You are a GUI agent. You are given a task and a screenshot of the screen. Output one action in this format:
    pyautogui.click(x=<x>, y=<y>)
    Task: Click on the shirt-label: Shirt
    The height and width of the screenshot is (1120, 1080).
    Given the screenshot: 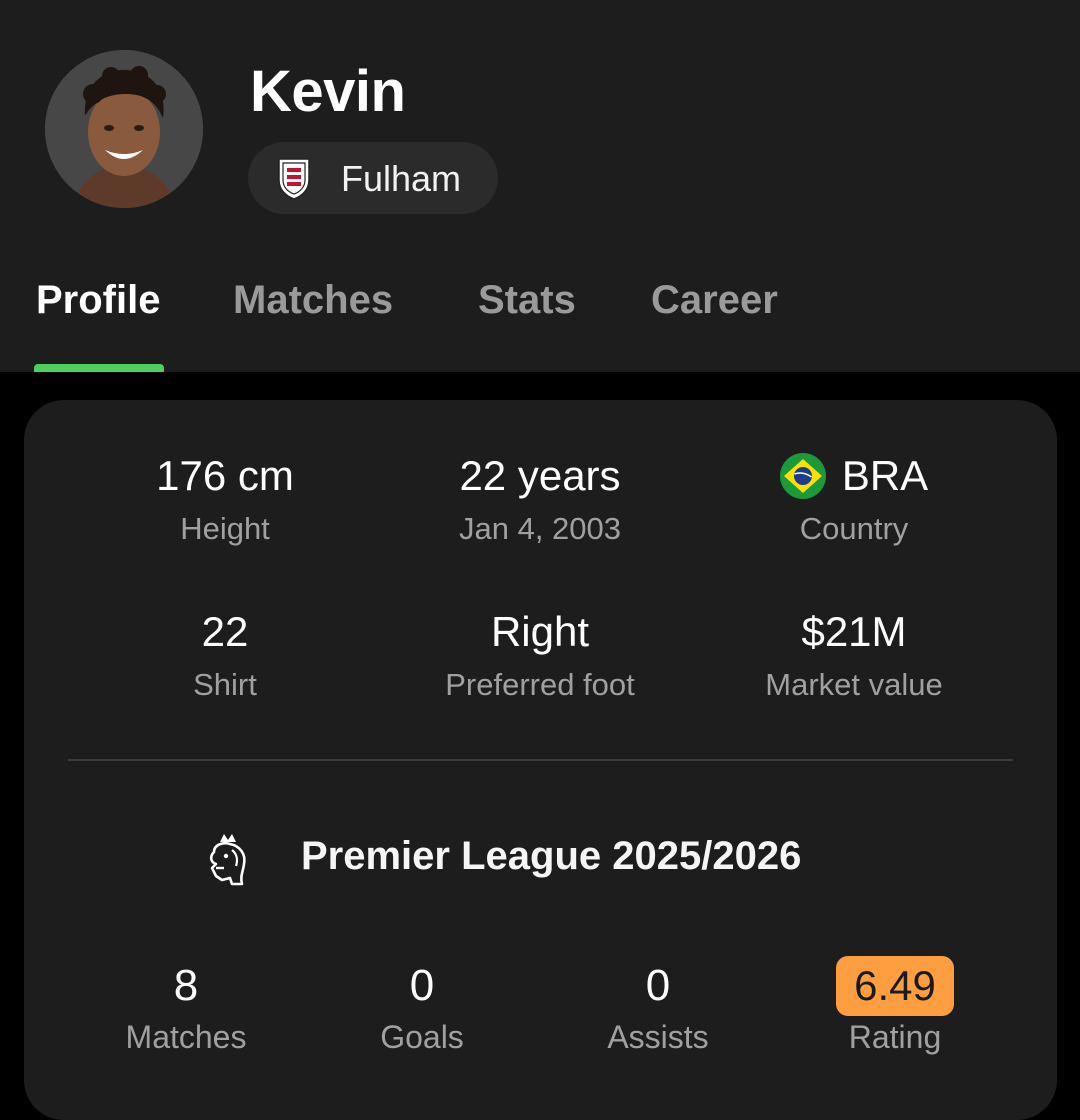 What is the action you would take?
    pyautogui.click(x=225, y=684)
    